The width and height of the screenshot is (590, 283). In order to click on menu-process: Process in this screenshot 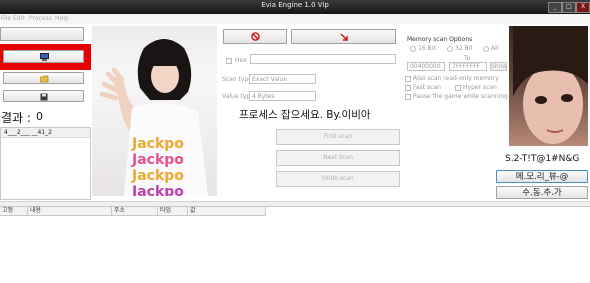, I will do `click(40, 19)`.